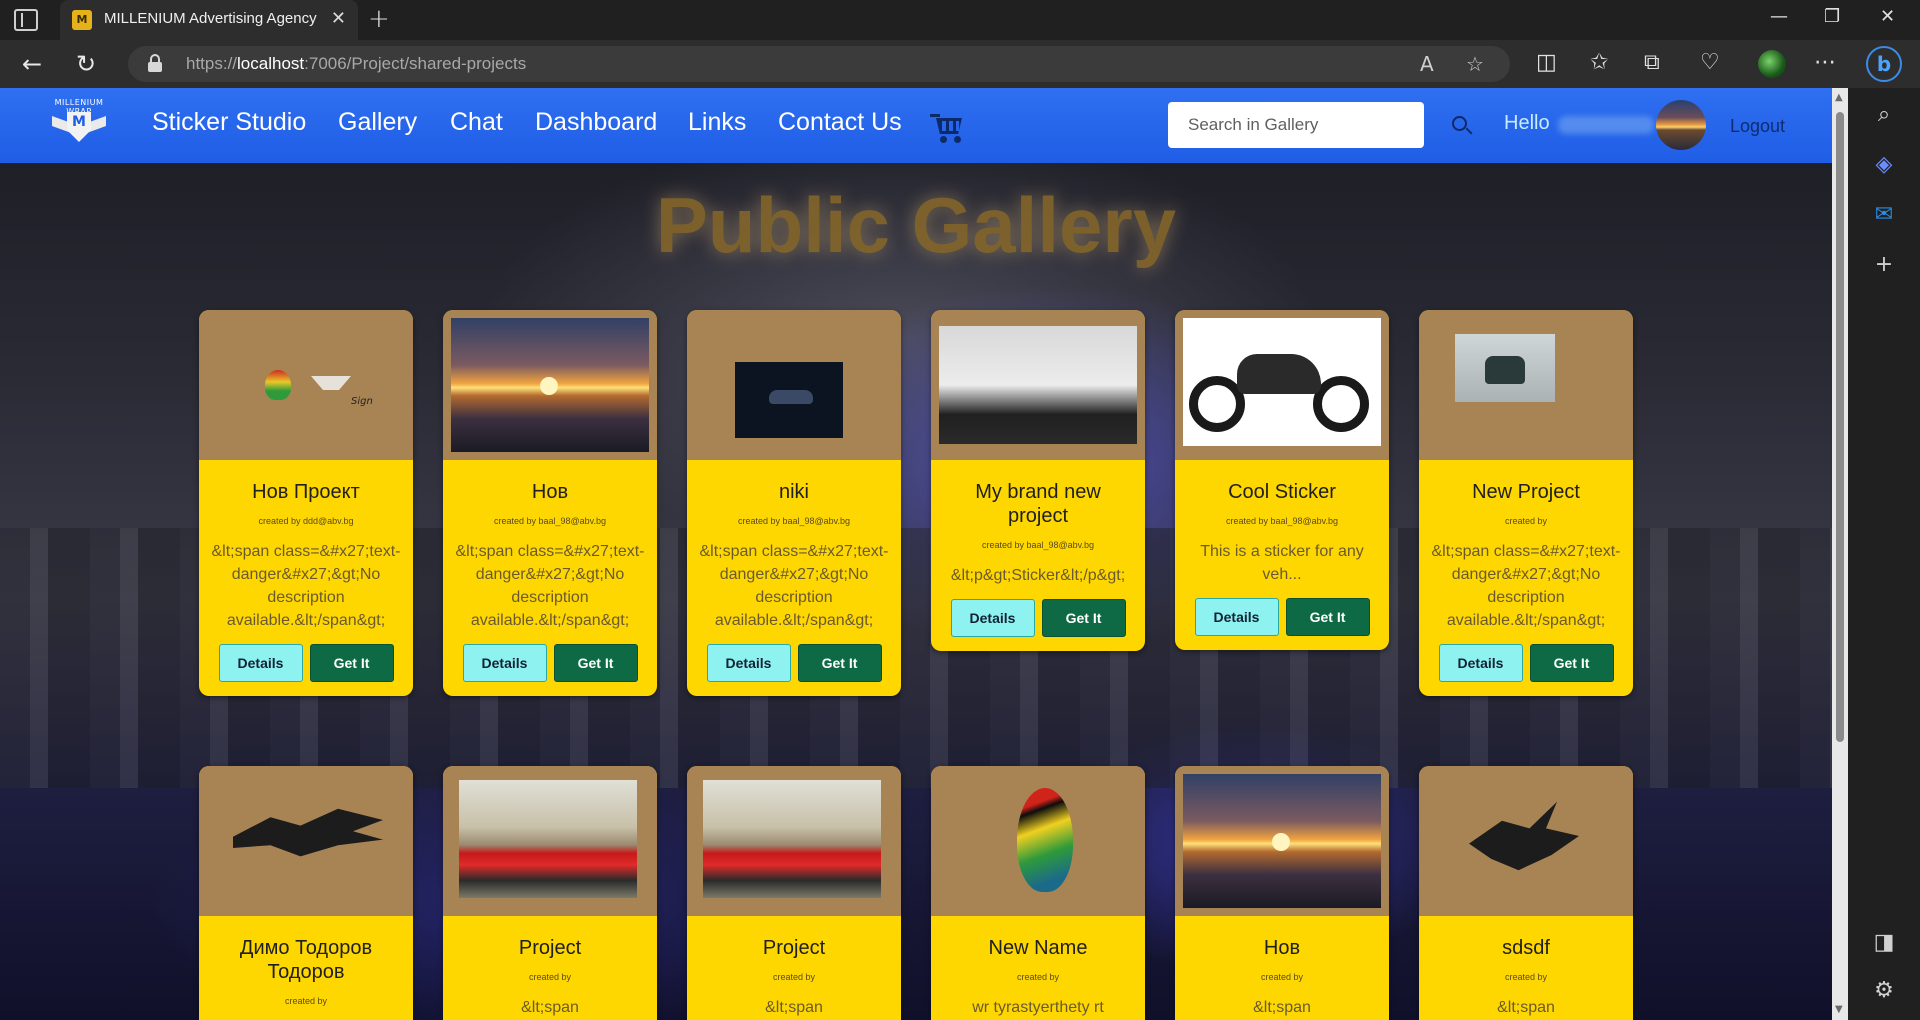  I want to click on shopping-cart-icon, so click(948, 129).